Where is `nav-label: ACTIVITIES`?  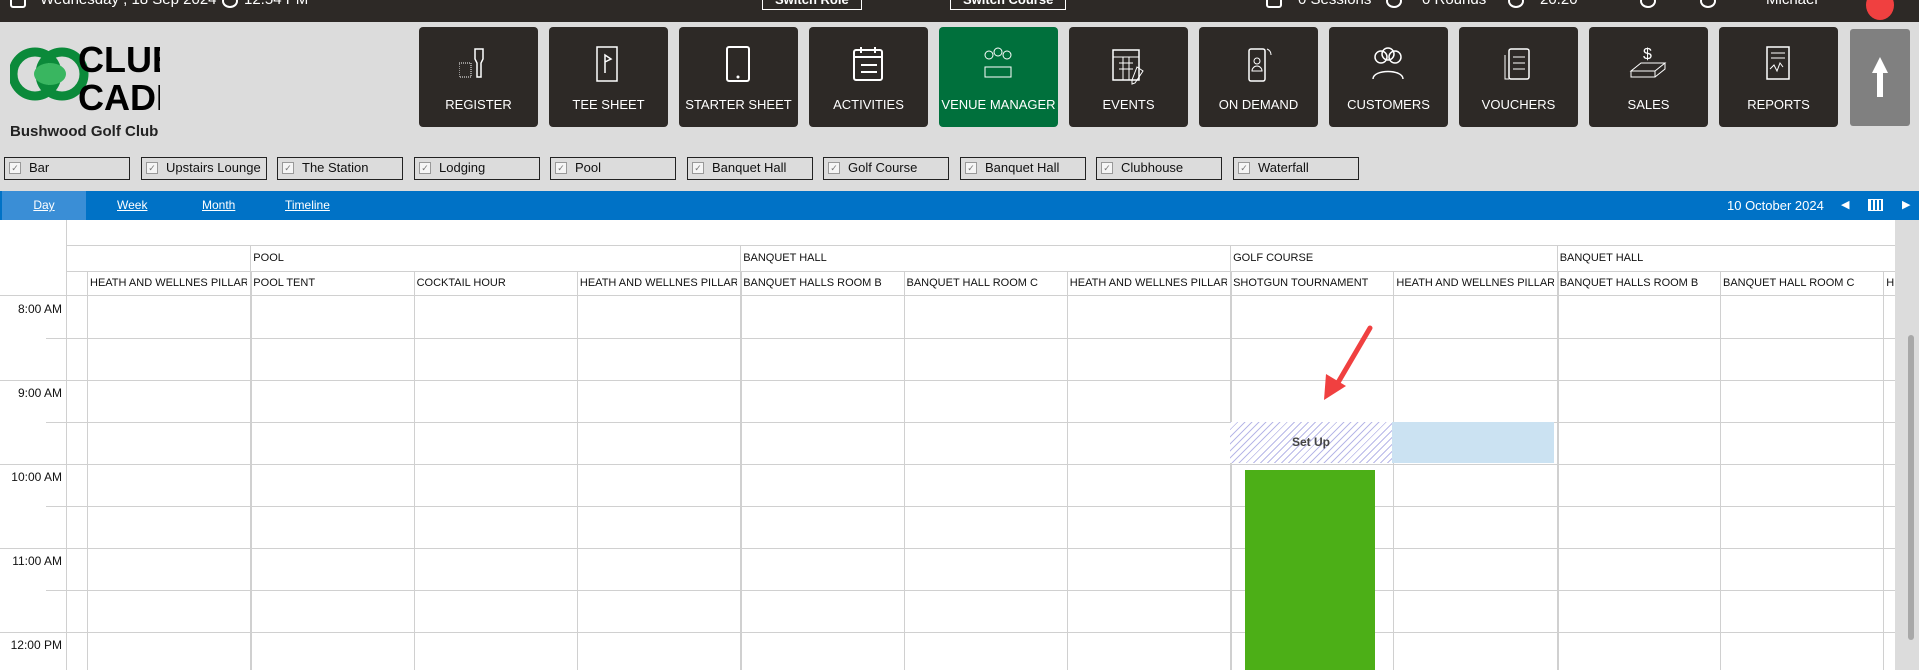 nav-label: ACTIVITIES is located at coordinates (868, 104).